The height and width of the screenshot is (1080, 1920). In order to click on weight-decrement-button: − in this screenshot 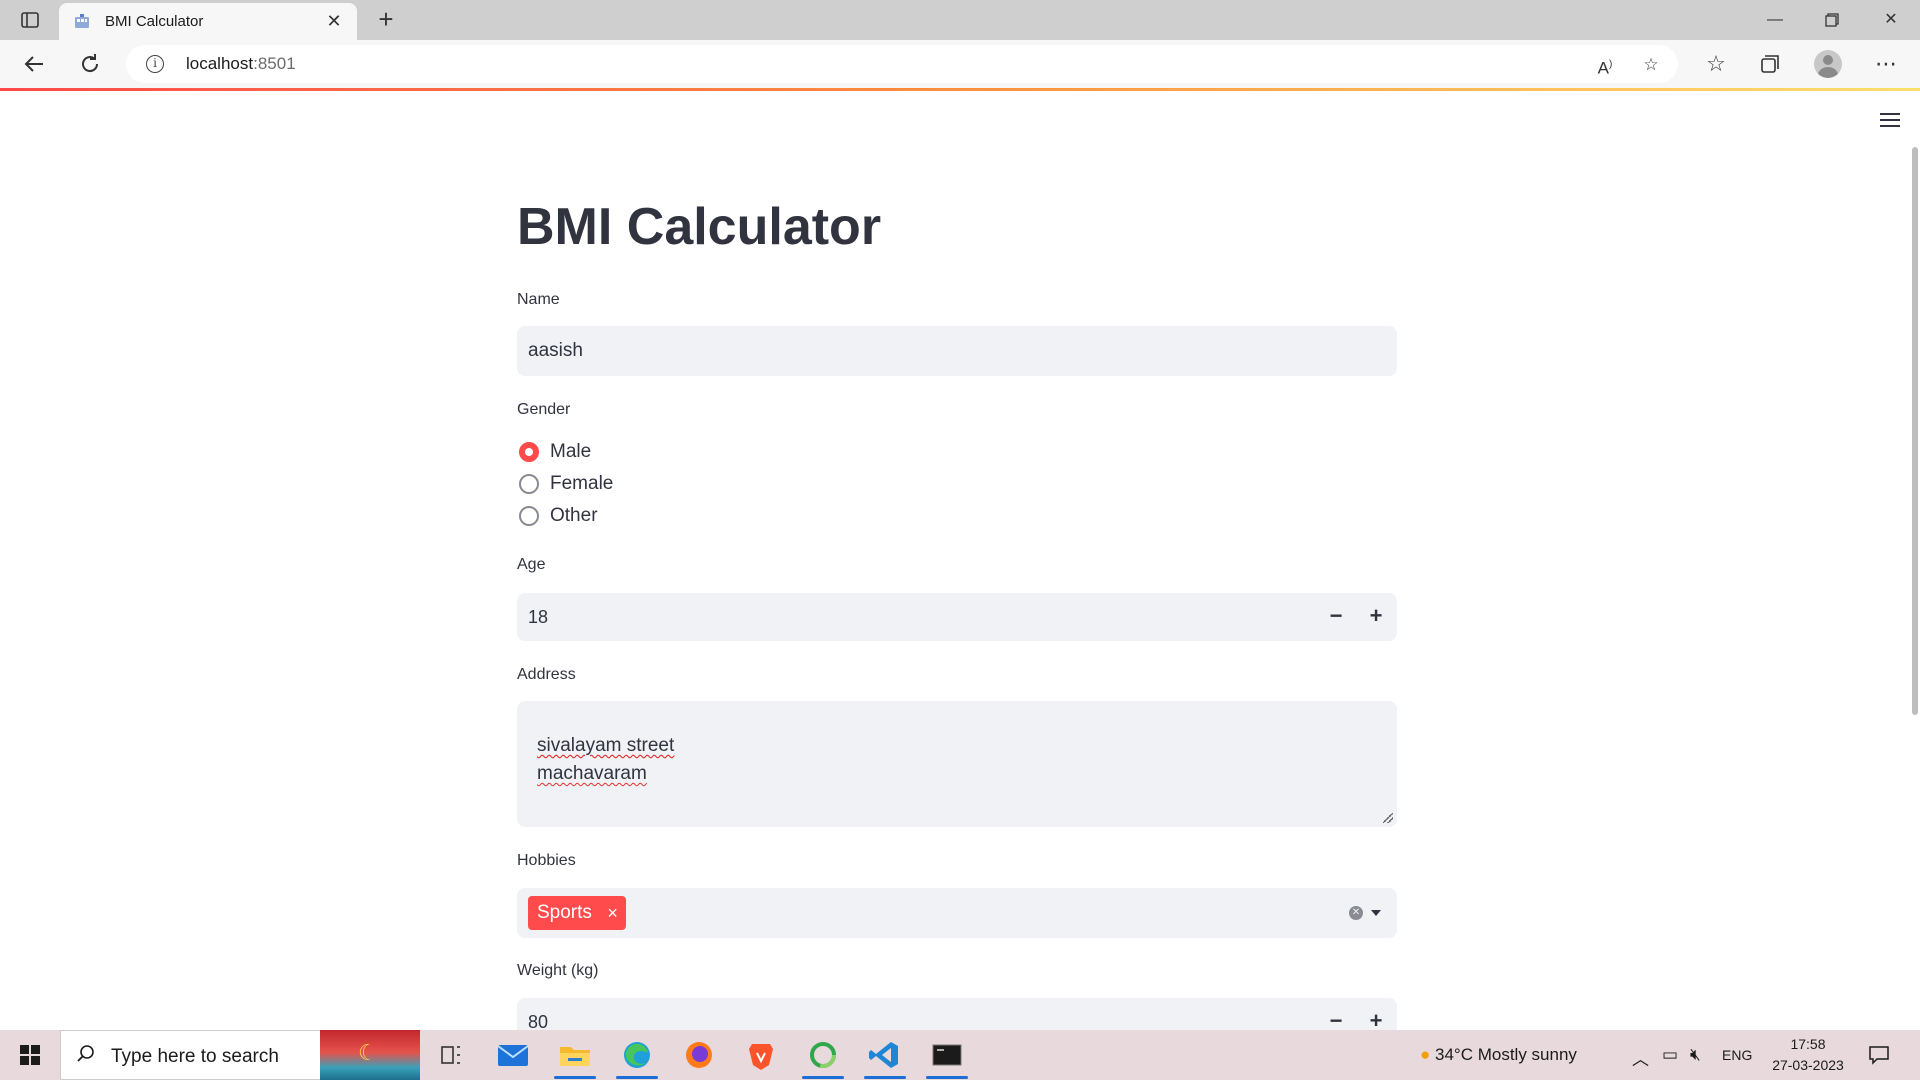, I will do `click(1336, 1018)`.